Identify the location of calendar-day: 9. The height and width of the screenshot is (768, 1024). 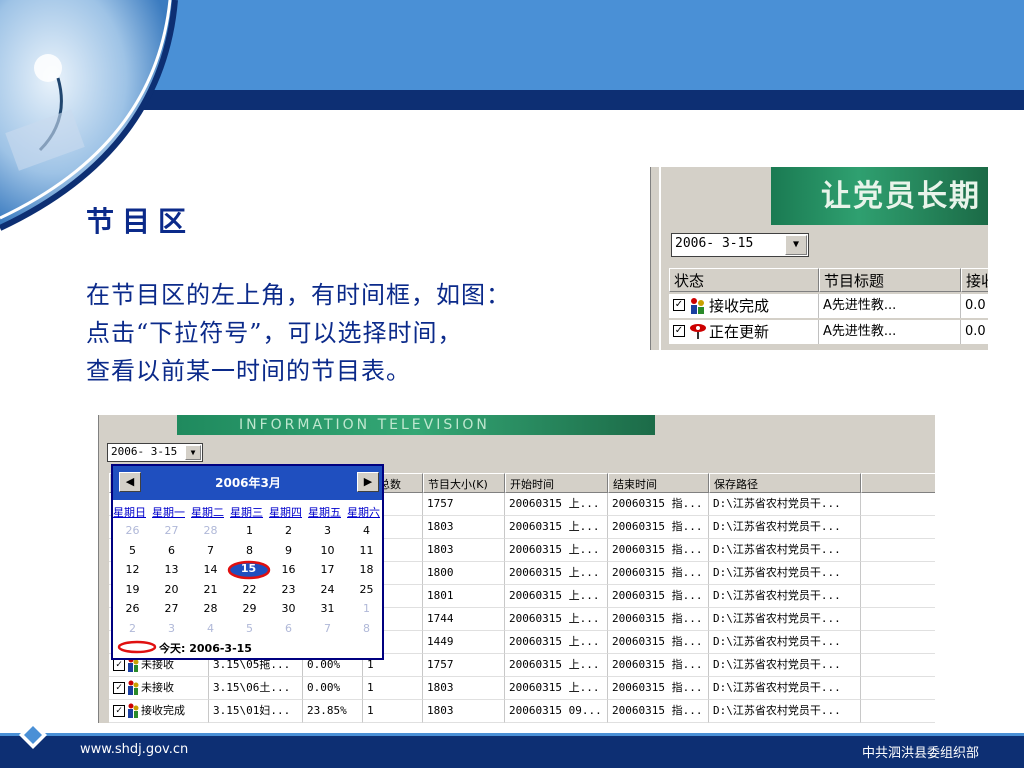
(288, 550).